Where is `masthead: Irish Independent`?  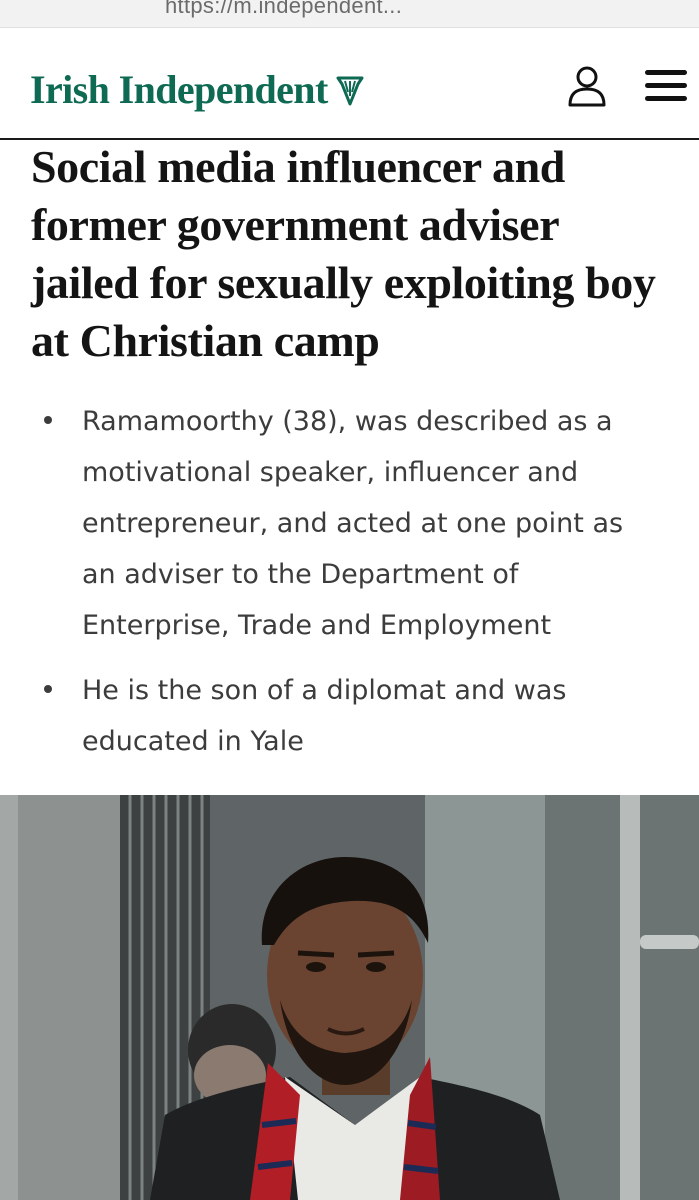 masthead: Irish Independent is located at coordinates (349, 84).